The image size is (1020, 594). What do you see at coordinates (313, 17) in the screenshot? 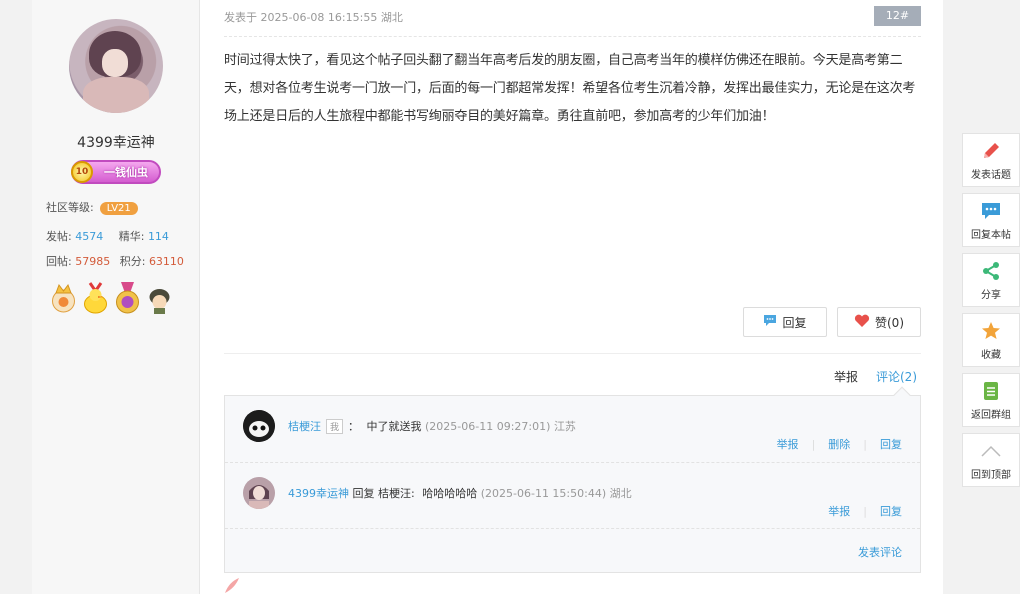
I see `post-meta: 发表于 2025-06-08 16:15:55 湖北` at bounding box center [313, 17].